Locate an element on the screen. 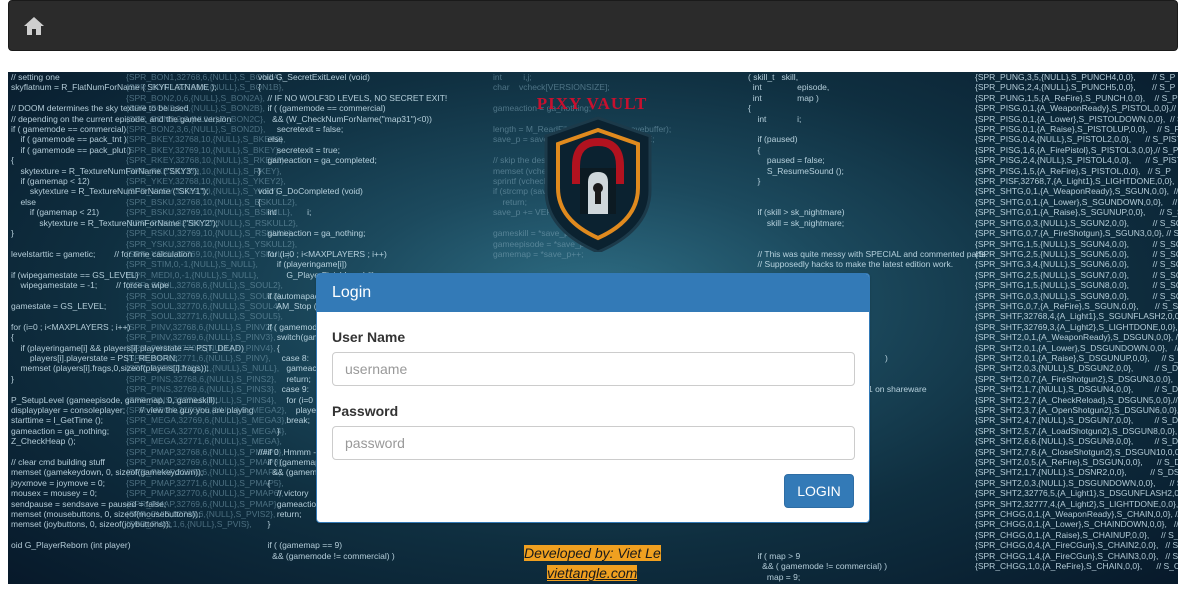 The height and width of the screenshot is (591, 1187). developer-credit-text: Developed by: Viet Le is located at coordinates (592, 553).